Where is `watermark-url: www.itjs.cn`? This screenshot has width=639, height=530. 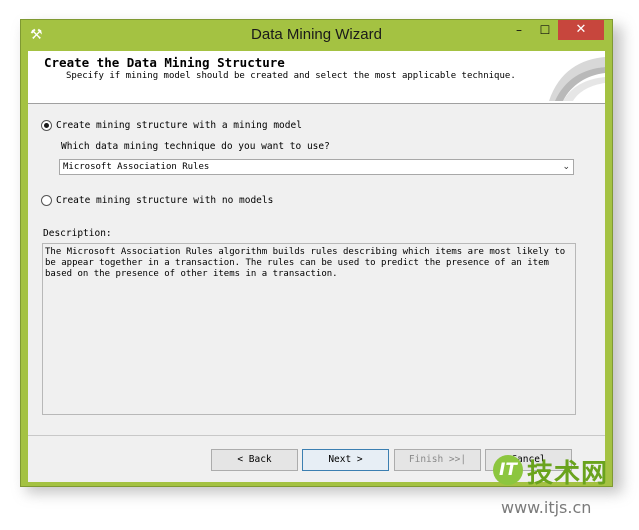
watermark-url: www.itjs.cn is located at coordinates (546, 507).